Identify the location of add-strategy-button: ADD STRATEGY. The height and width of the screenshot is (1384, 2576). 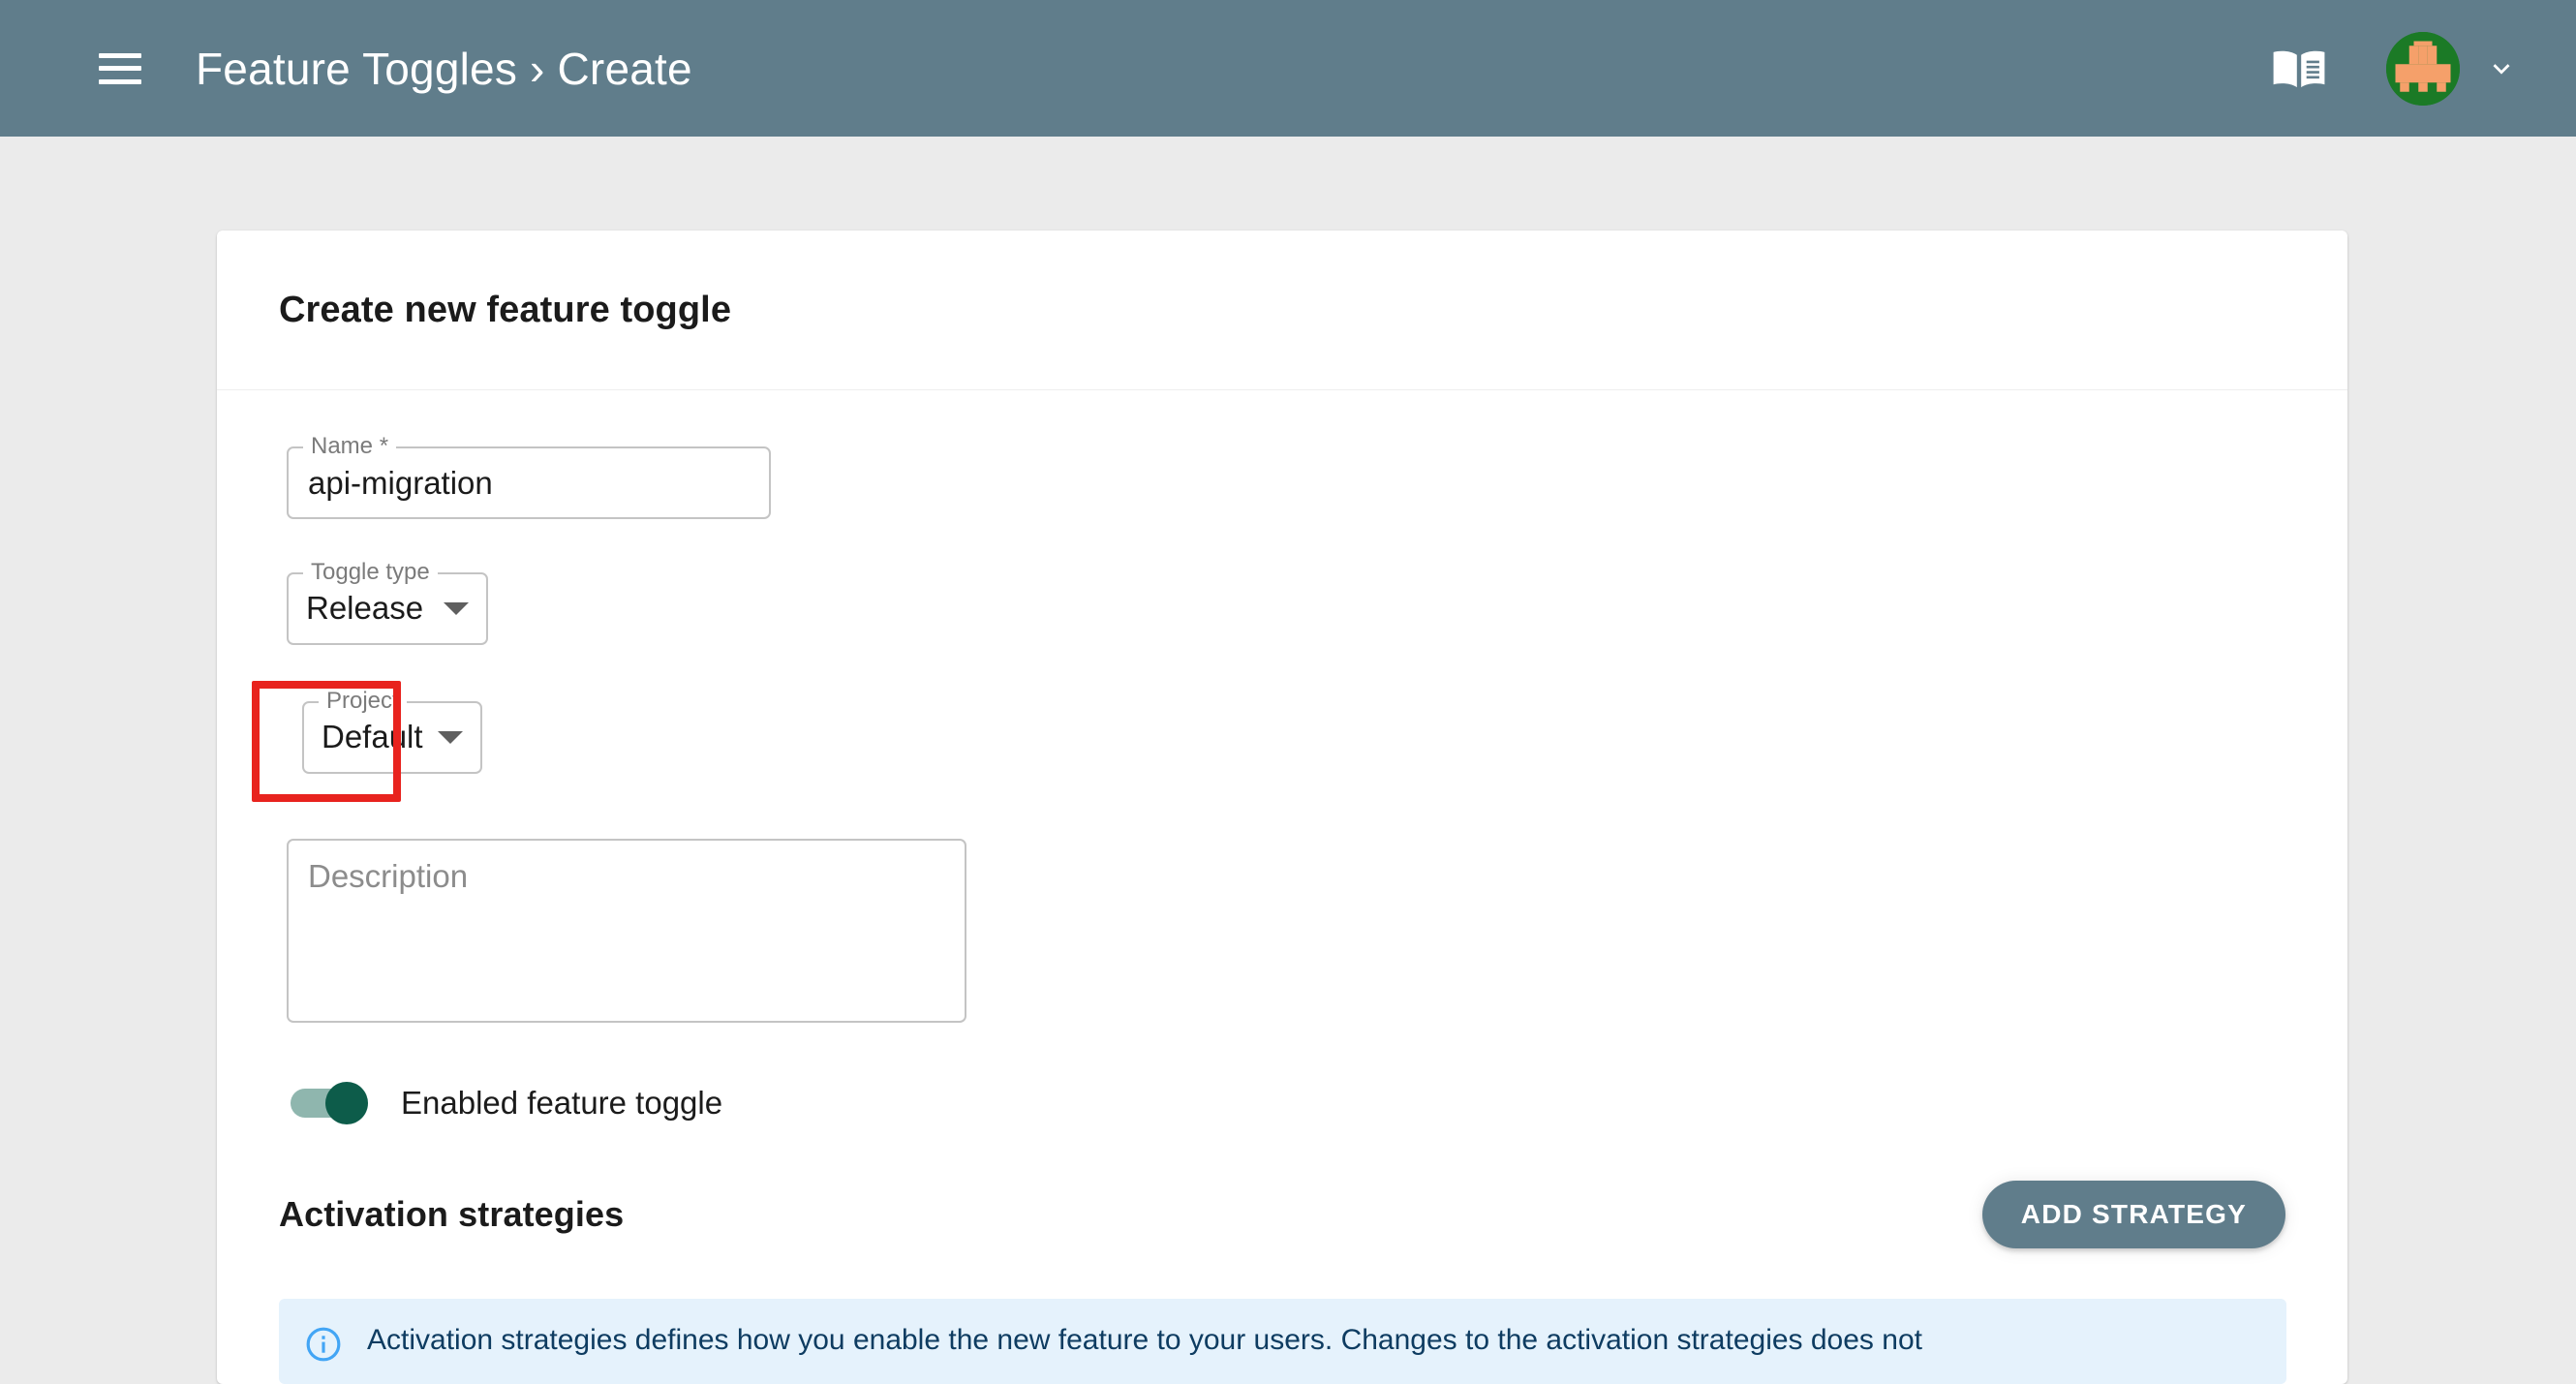
(2133, 1214).